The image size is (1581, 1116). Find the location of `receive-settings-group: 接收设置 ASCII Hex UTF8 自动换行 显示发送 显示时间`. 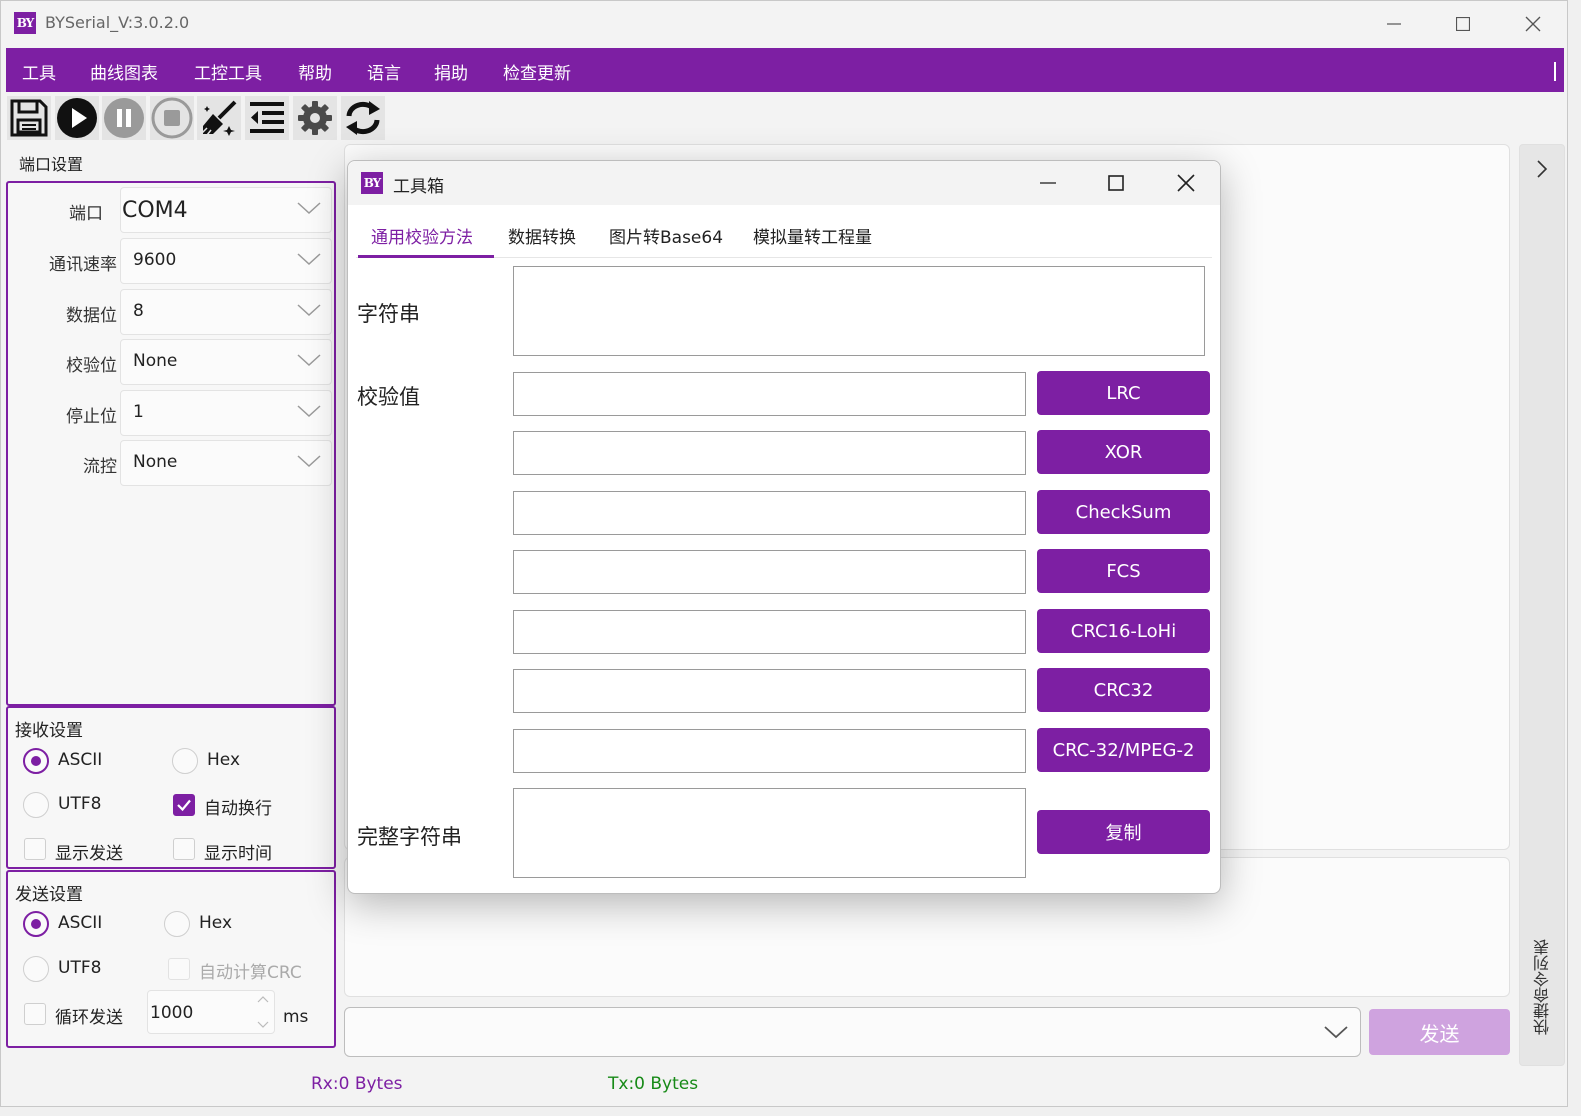

receive-settings-group: 接收设置 ASCII Hex UTF8 自动换行 显示发送 显示时间 is located at coordinates (171, 787).